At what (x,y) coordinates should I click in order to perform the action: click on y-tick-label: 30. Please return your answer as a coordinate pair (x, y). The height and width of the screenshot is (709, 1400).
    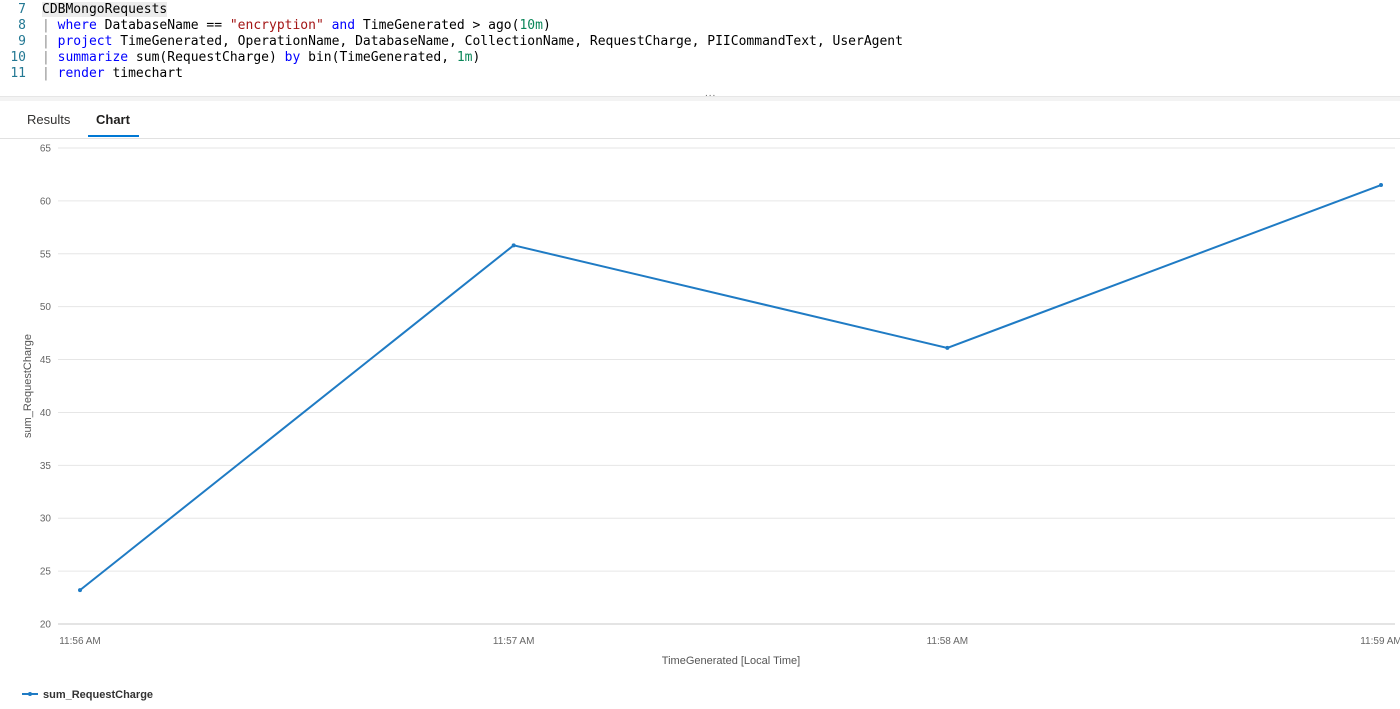
    Looking at the image, I should click on (46, 519).